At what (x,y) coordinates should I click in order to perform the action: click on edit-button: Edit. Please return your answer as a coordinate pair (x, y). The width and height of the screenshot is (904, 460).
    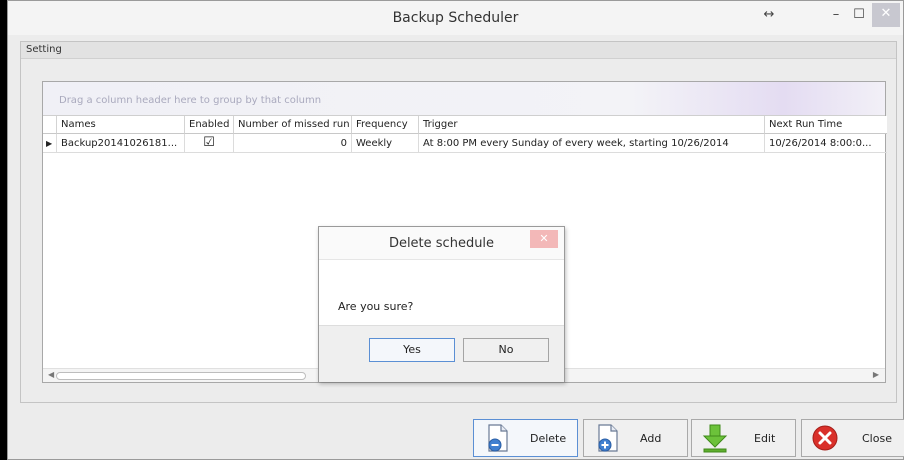
    Looking at the image, I should click on (743, 438).